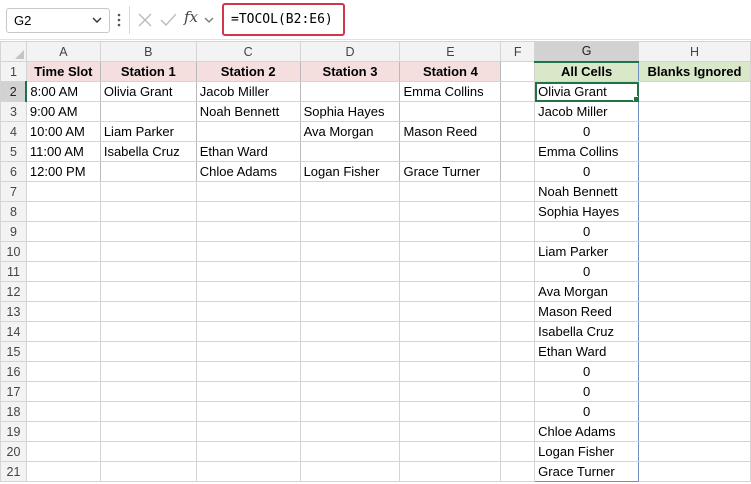  I want to click on cell-f10, so click(518, 251).